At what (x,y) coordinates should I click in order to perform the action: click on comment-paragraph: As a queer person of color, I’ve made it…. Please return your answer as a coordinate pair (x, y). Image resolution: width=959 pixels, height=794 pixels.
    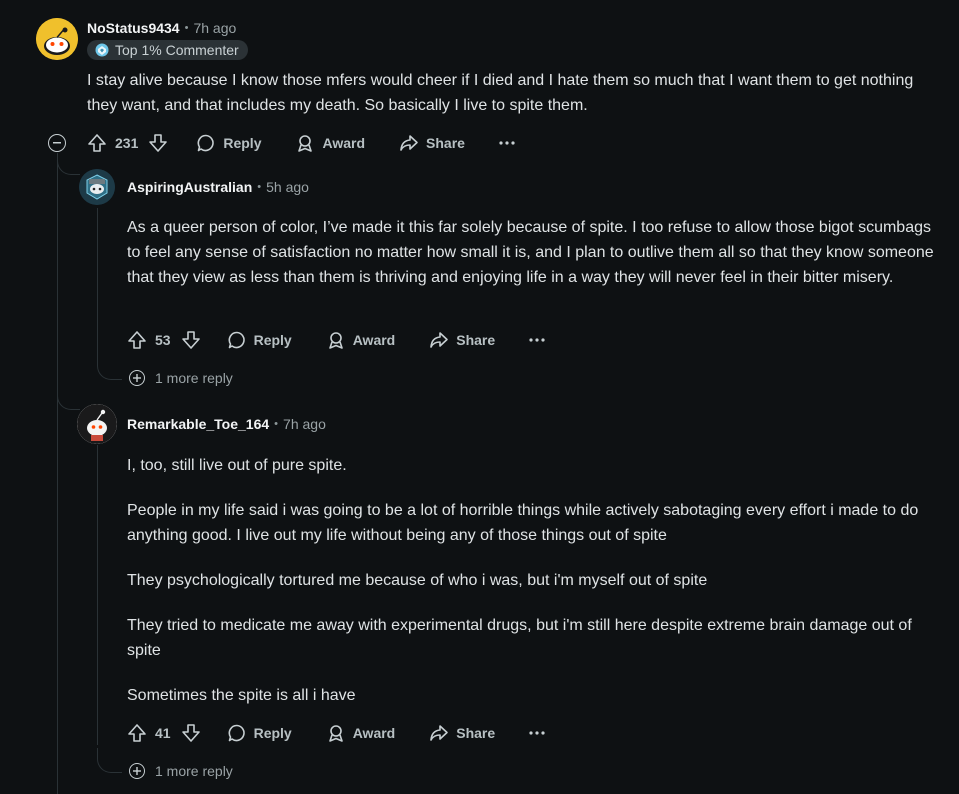
    Looking at the image, I should click on (530, 252).